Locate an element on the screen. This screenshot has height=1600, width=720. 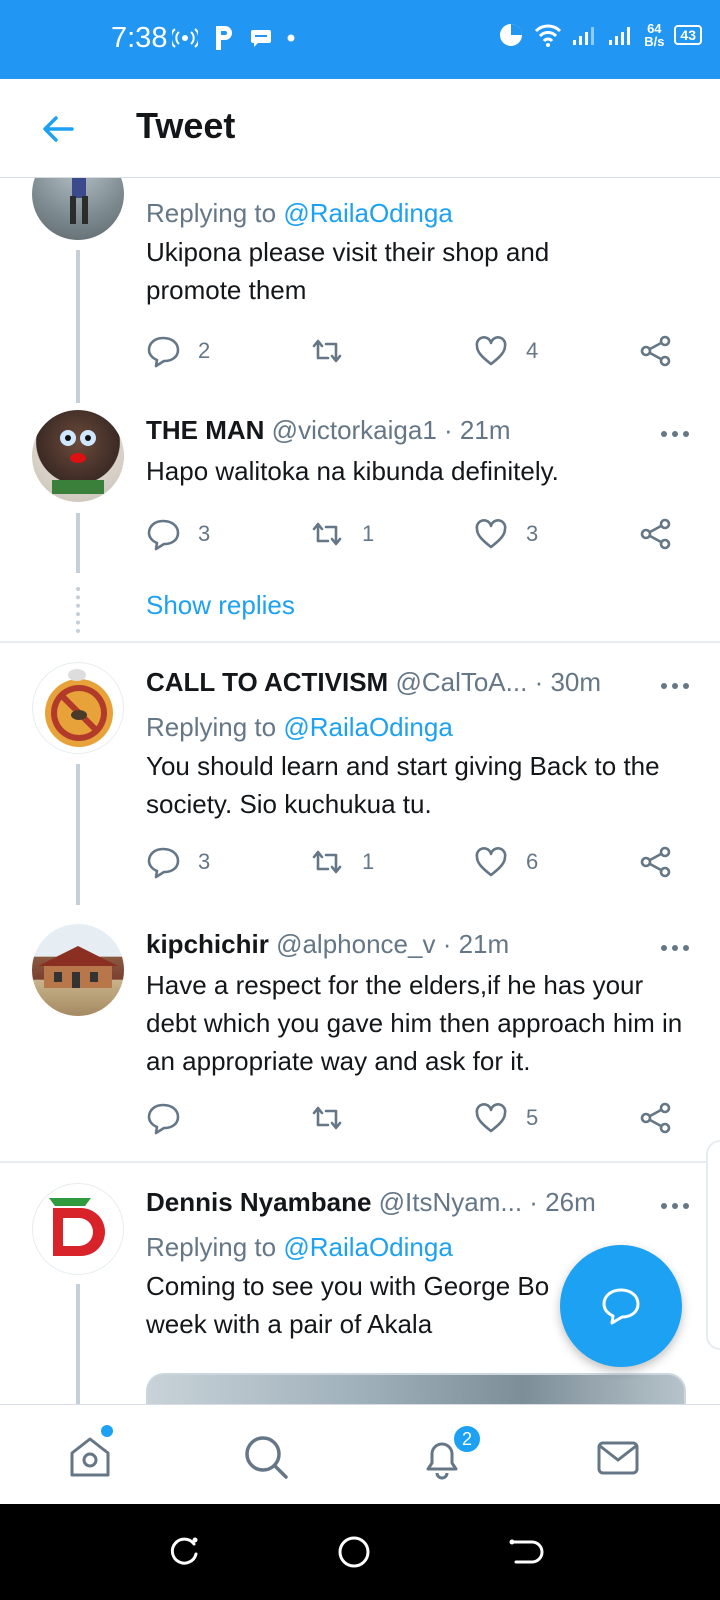
nav-home is located at coordinates (90, 1457).